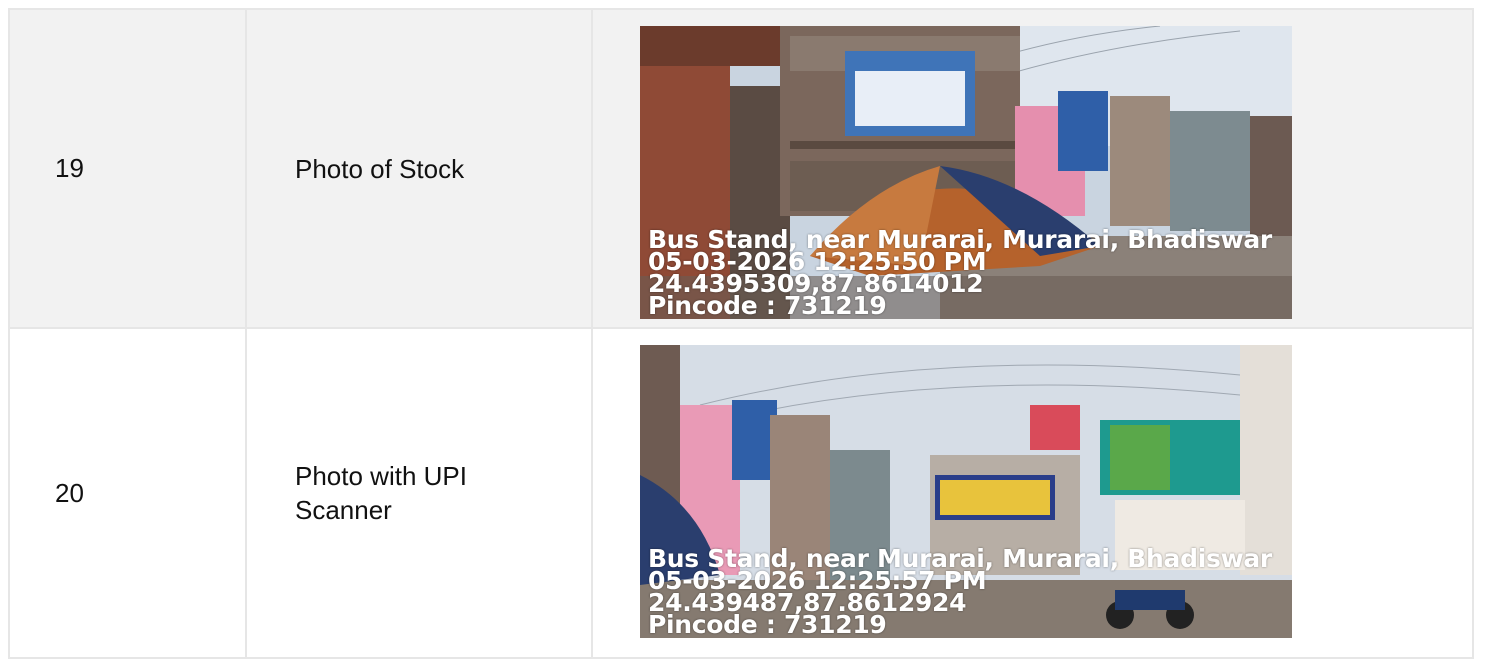 The width and height of the screenshot is (1485, 659). I want to click on row-label: Photo of Stock, so click(419, 168).